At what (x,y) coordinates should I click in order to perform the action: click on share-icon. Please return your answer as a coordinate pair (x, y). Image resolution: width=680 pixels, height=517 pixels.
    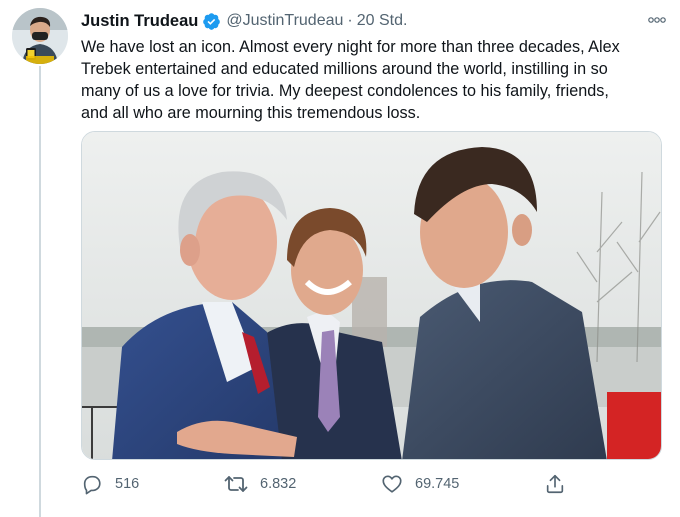
    Looking at the image, I should click on (555, 484).